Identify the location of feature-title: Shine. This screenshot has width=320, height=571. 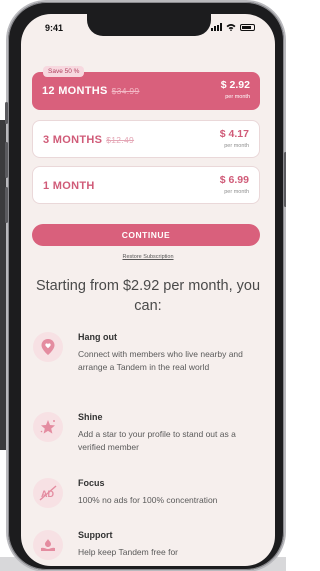
(90, 417).